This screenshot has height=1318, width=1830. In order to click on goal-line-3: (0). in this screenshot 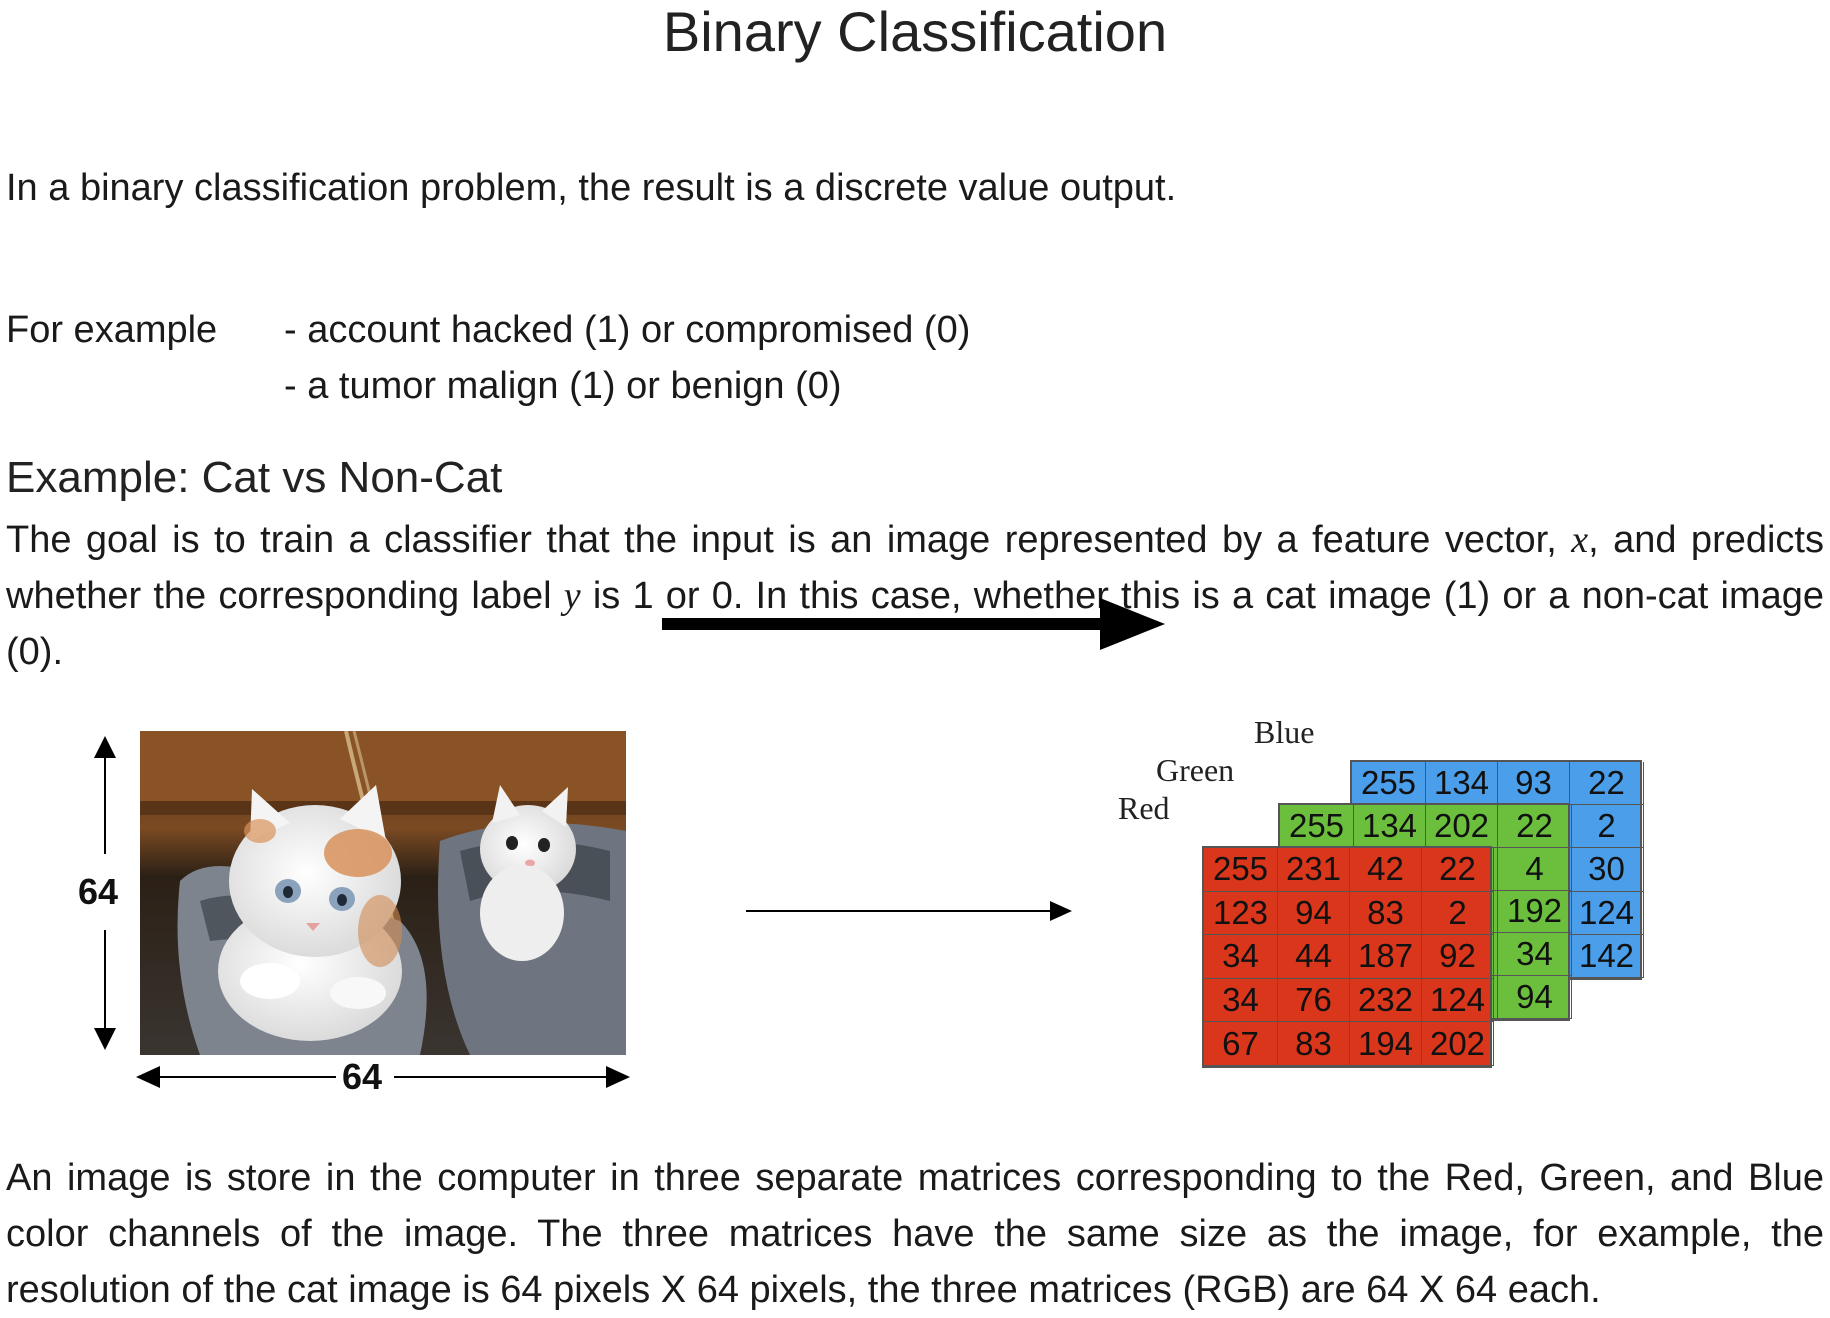, I will do `click(34, 652)`.